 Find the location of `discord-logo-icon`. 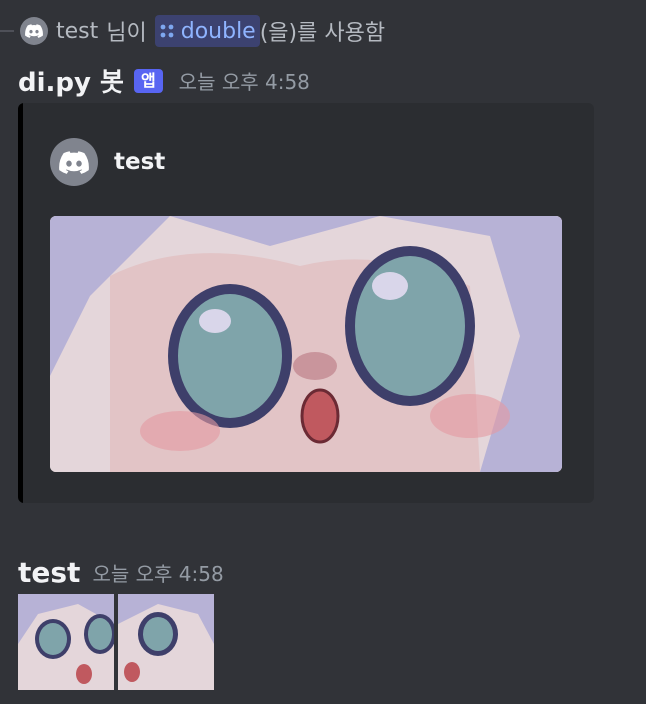

discord-logo-icon is located at coordinates (34, 31).